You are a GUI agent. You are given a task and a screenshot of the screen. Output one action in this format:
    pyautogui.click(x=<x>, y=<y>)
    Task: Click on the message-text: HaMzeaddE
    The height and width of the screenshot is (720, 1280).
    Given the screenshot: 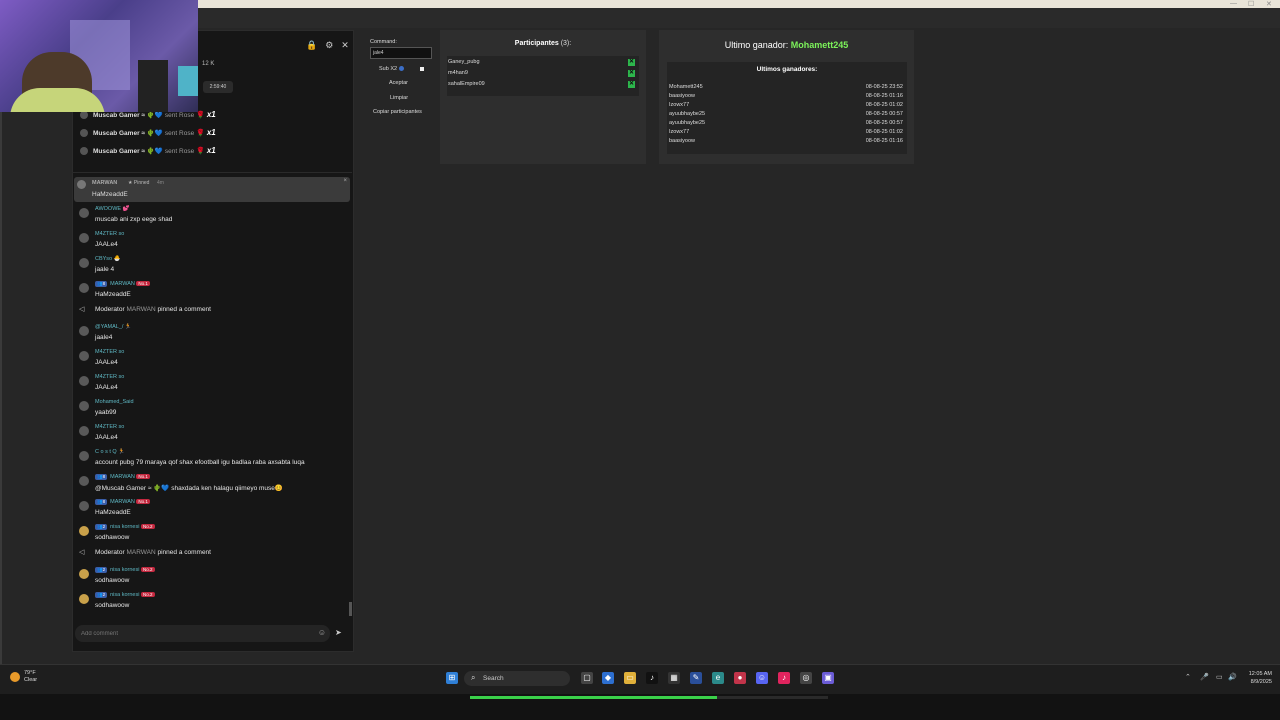 What is the action you would take?
    pyautogui.click(x=113, y=294)
    